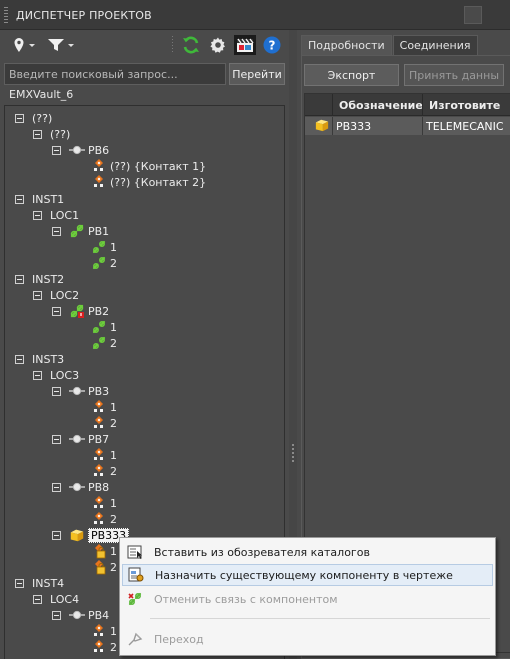 Image resolution: width=510 pixels, height=659 pixels. I want to click on tree-node-unknown-location: (??), so click(51, 134).